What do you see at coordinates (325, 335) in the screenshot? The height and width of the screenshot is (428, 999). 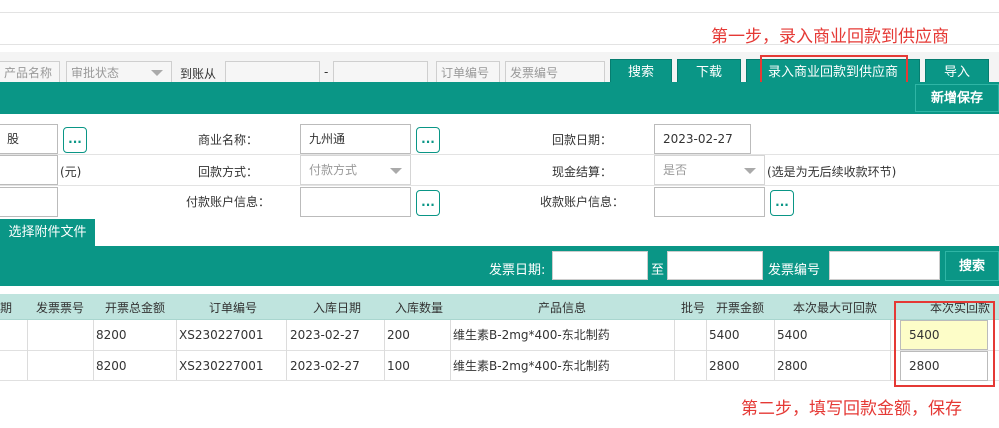 I see `row1-in-date: 2023-02-27` at bounding box center [325, 335].